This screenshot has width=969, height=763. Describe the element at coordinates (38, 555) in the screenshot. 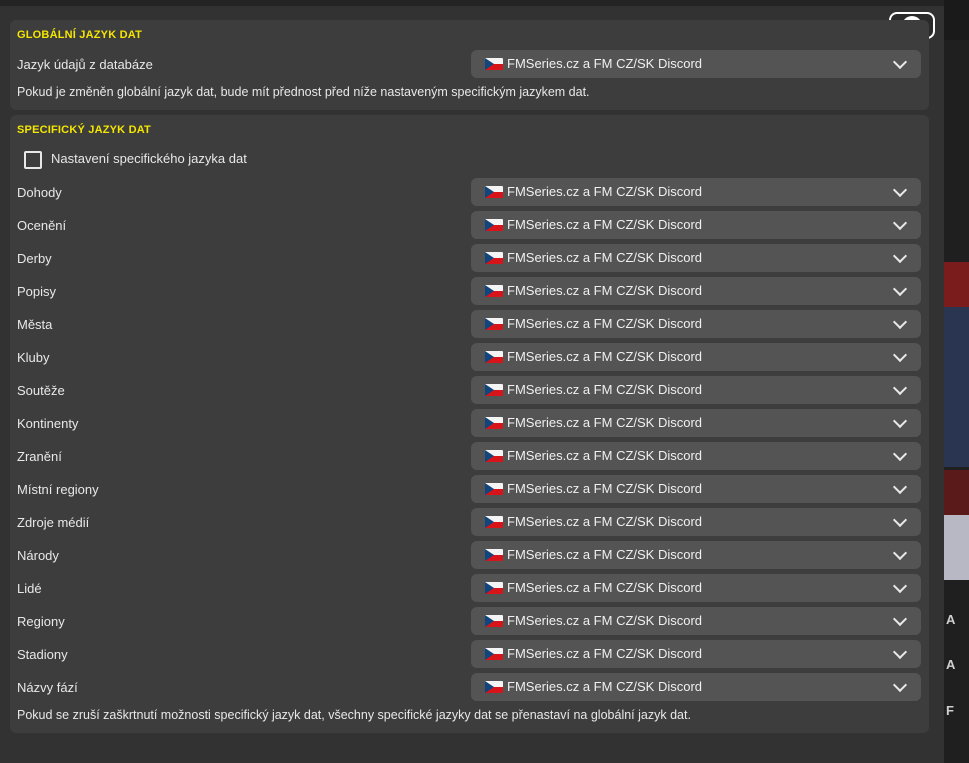

I see `row-label: Národy` at that location.